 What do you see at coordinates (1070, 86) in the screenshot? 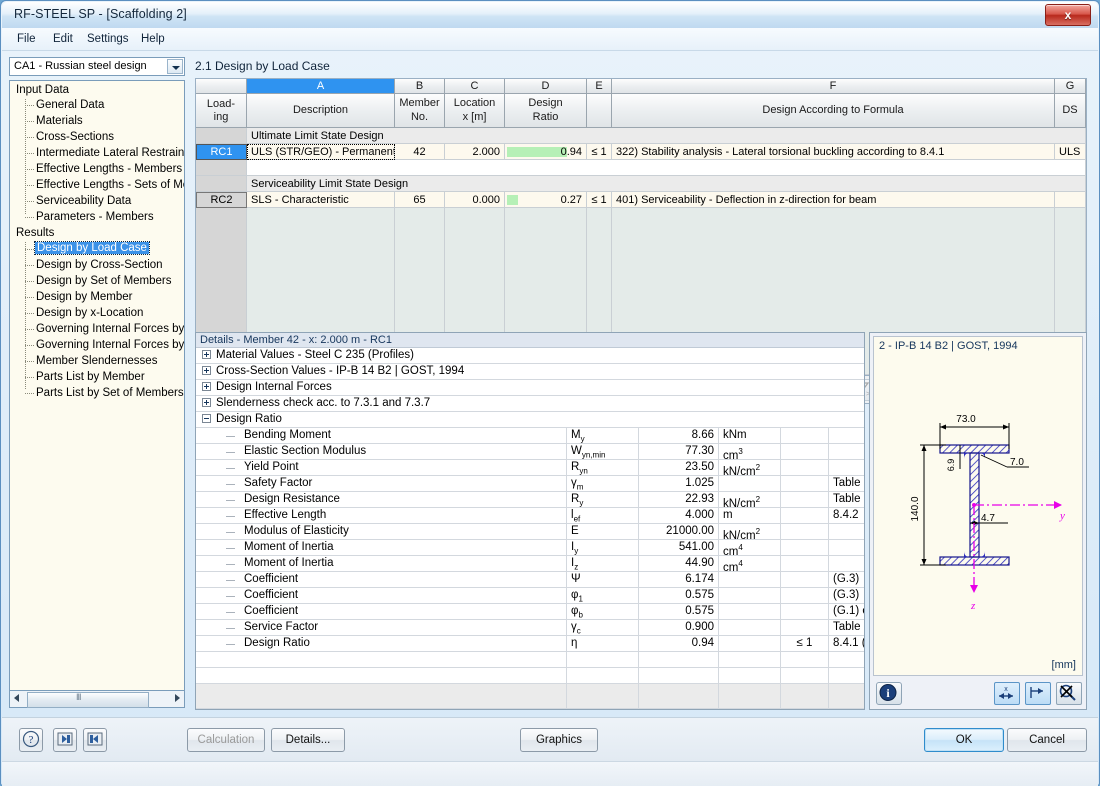
I see `grid-col-letter-g: G` at bounding box center [1070, 86].